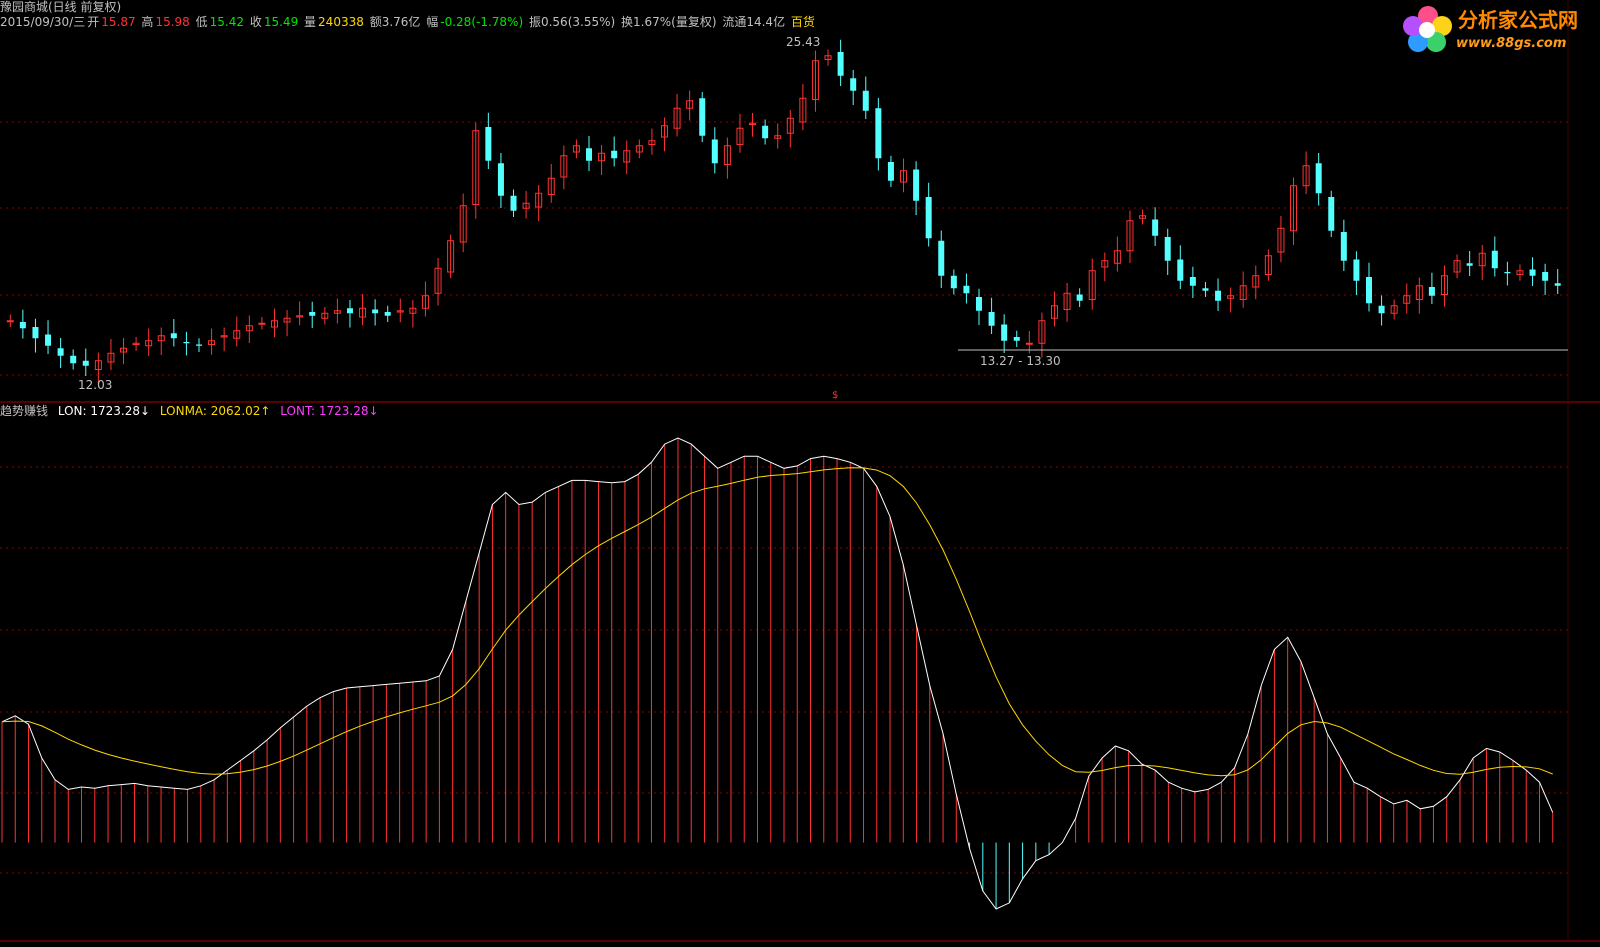 The image size is (1600, 947). Describe the element at coordinates (803, 42) in the screenshot. I see `high-price-label: 25.43` at that location.